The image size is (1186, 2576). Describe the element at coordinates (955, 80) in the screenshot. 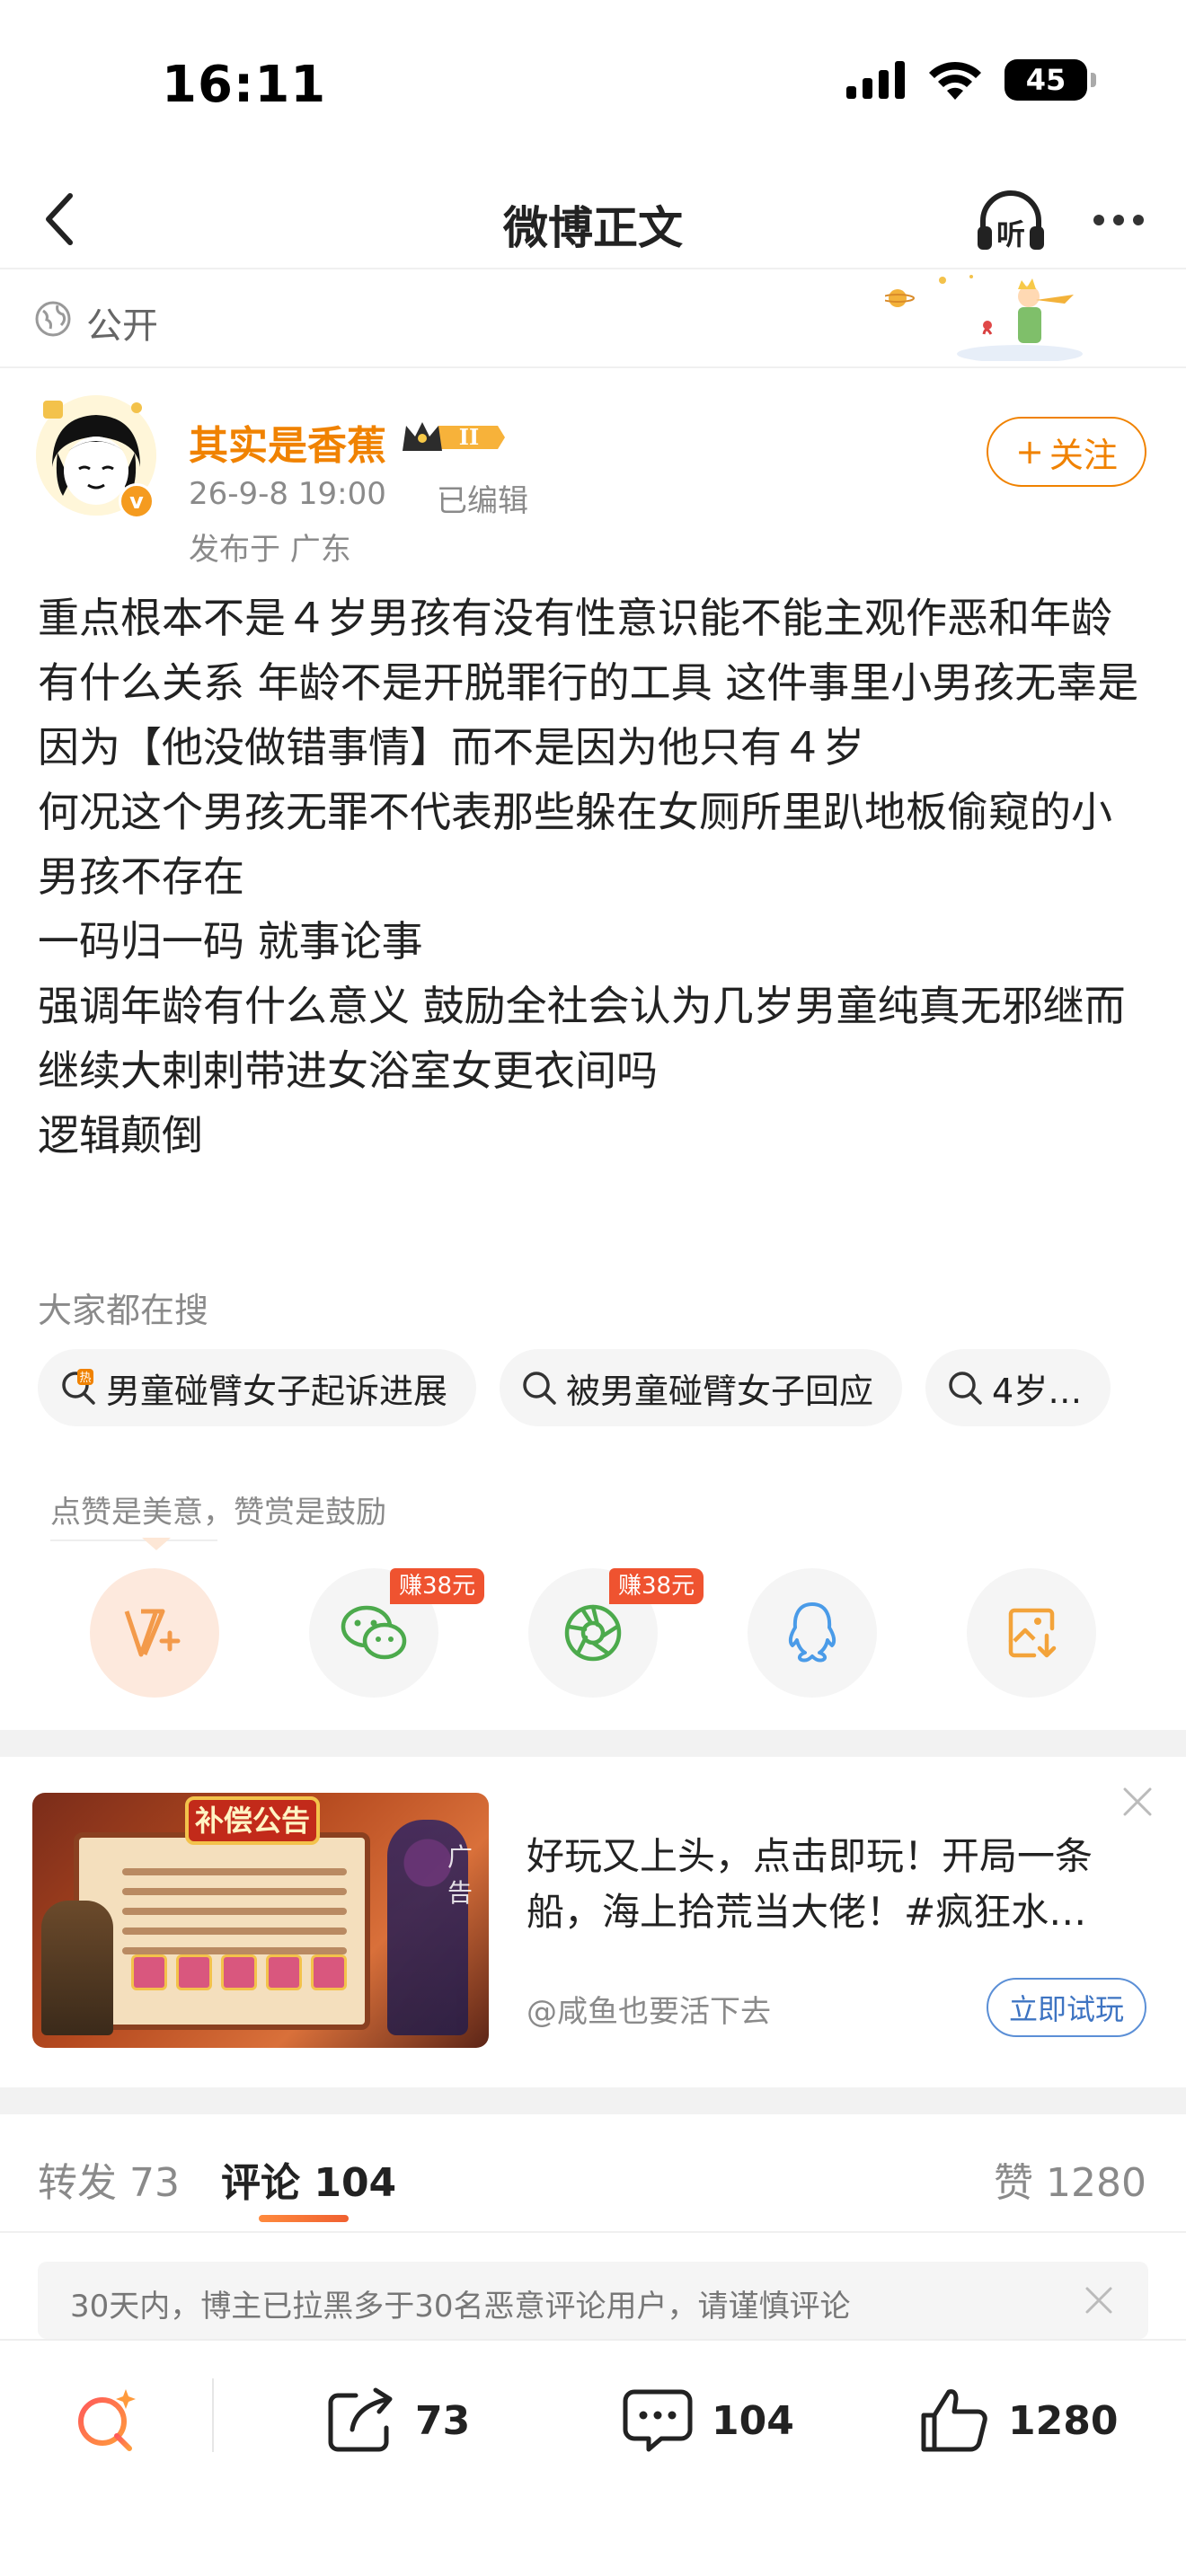

I see `wifi-icon` at that location.